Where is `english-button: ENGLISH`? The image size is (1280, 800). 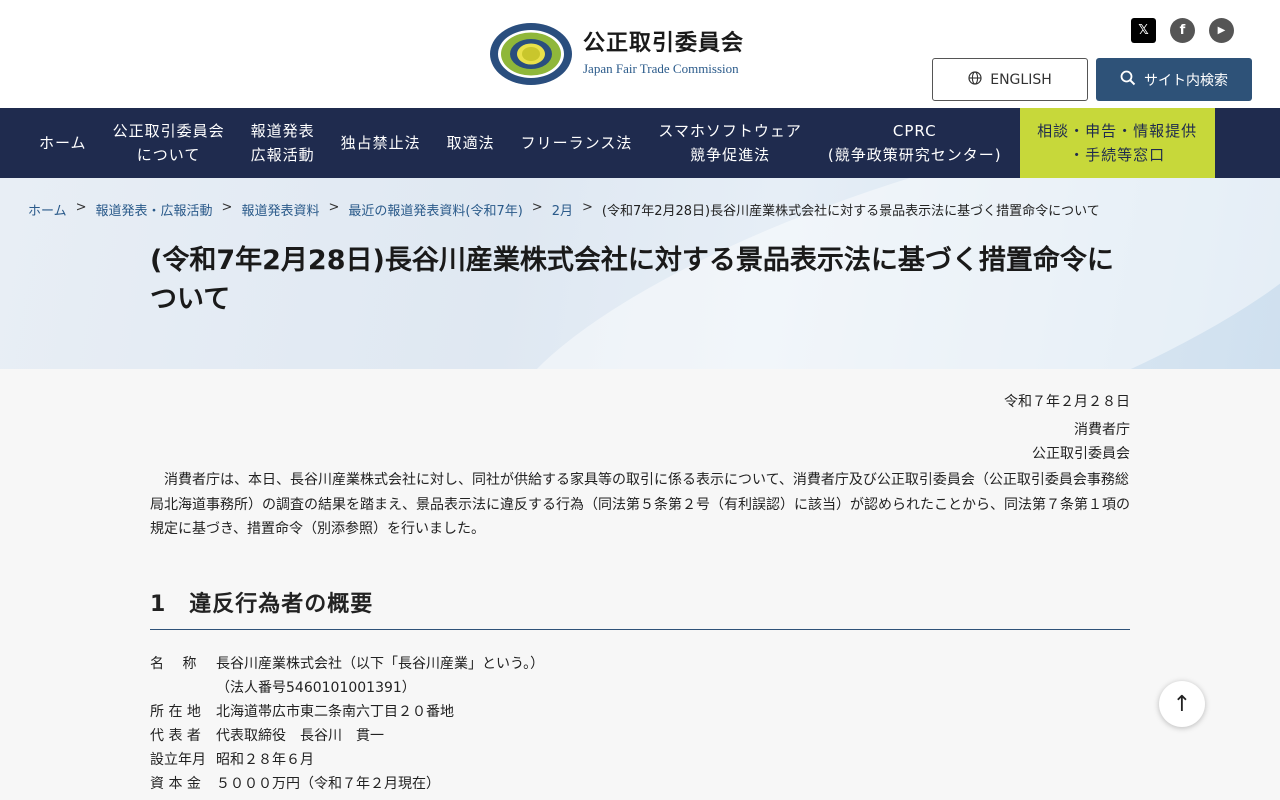
english-button: ENGLISH is located at coordinates (1010, 79).